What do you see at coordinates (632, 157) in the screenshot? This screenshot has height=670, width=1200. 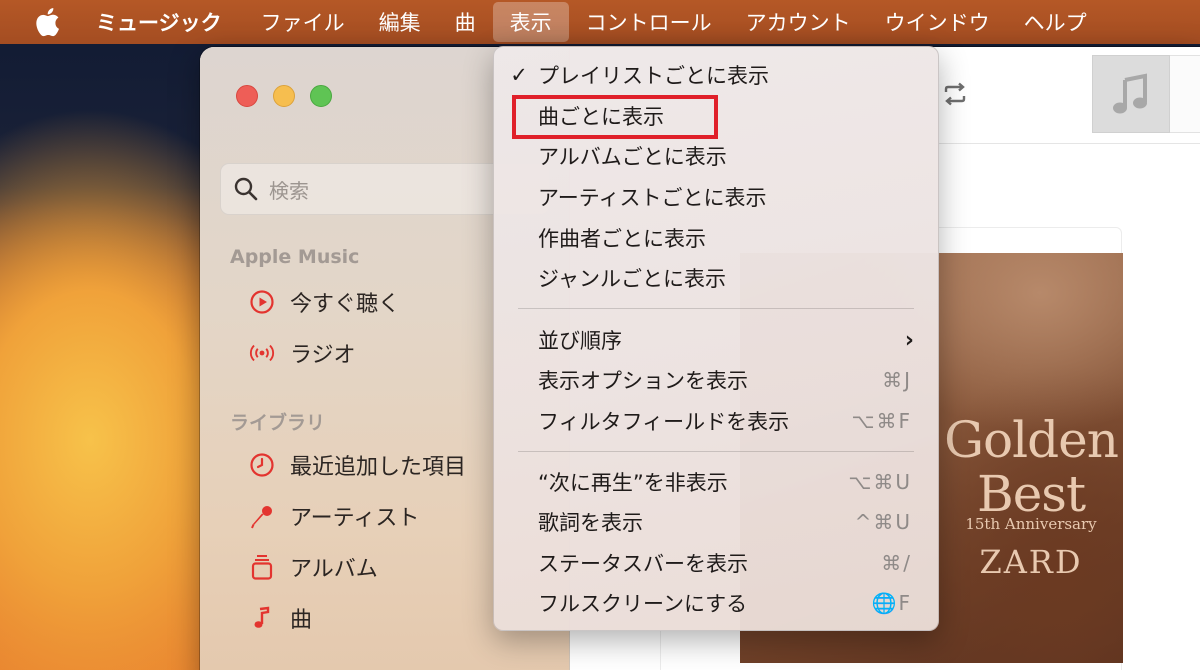 I see `menu-item-label: アルバムごとに表示` at bounding box center [632, 157].